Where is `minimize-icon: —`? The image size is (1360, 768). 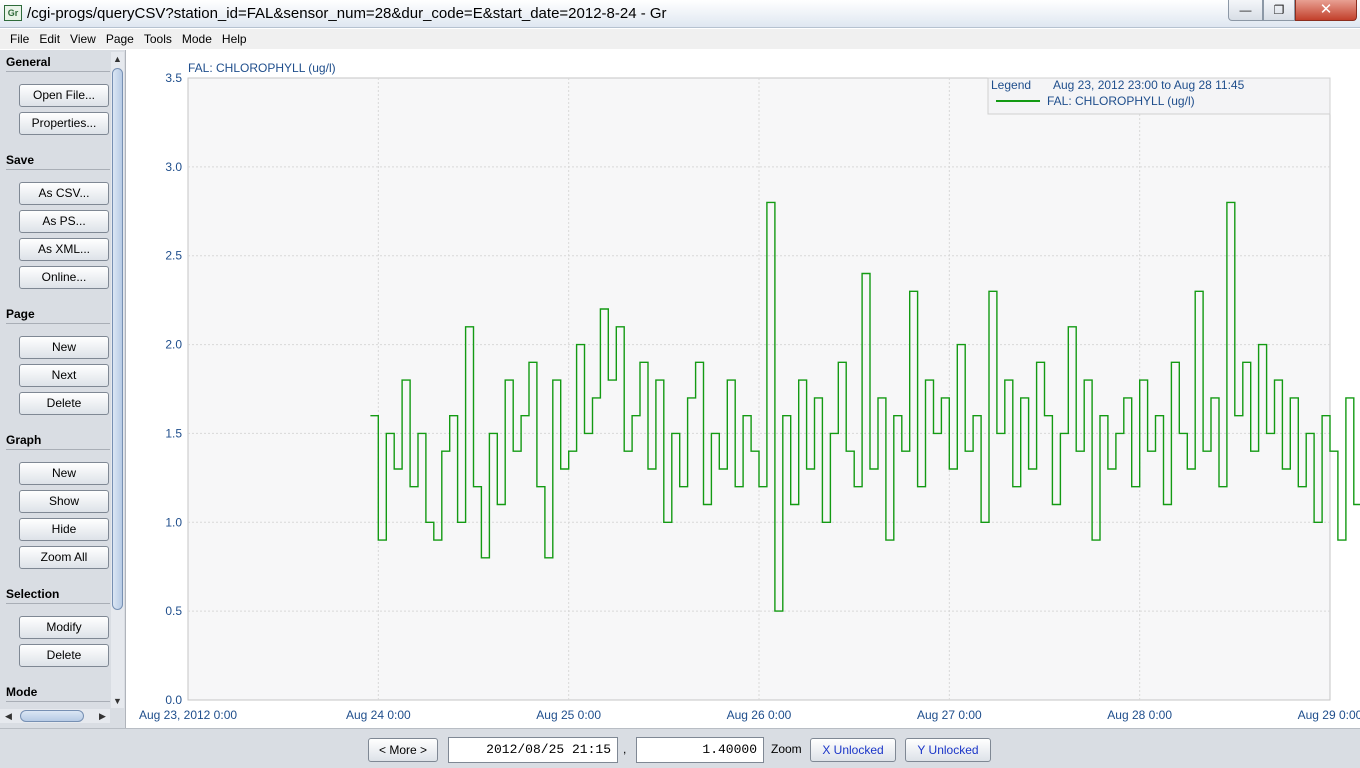 minimize-icon: — is located at coordinates (1245, 10).